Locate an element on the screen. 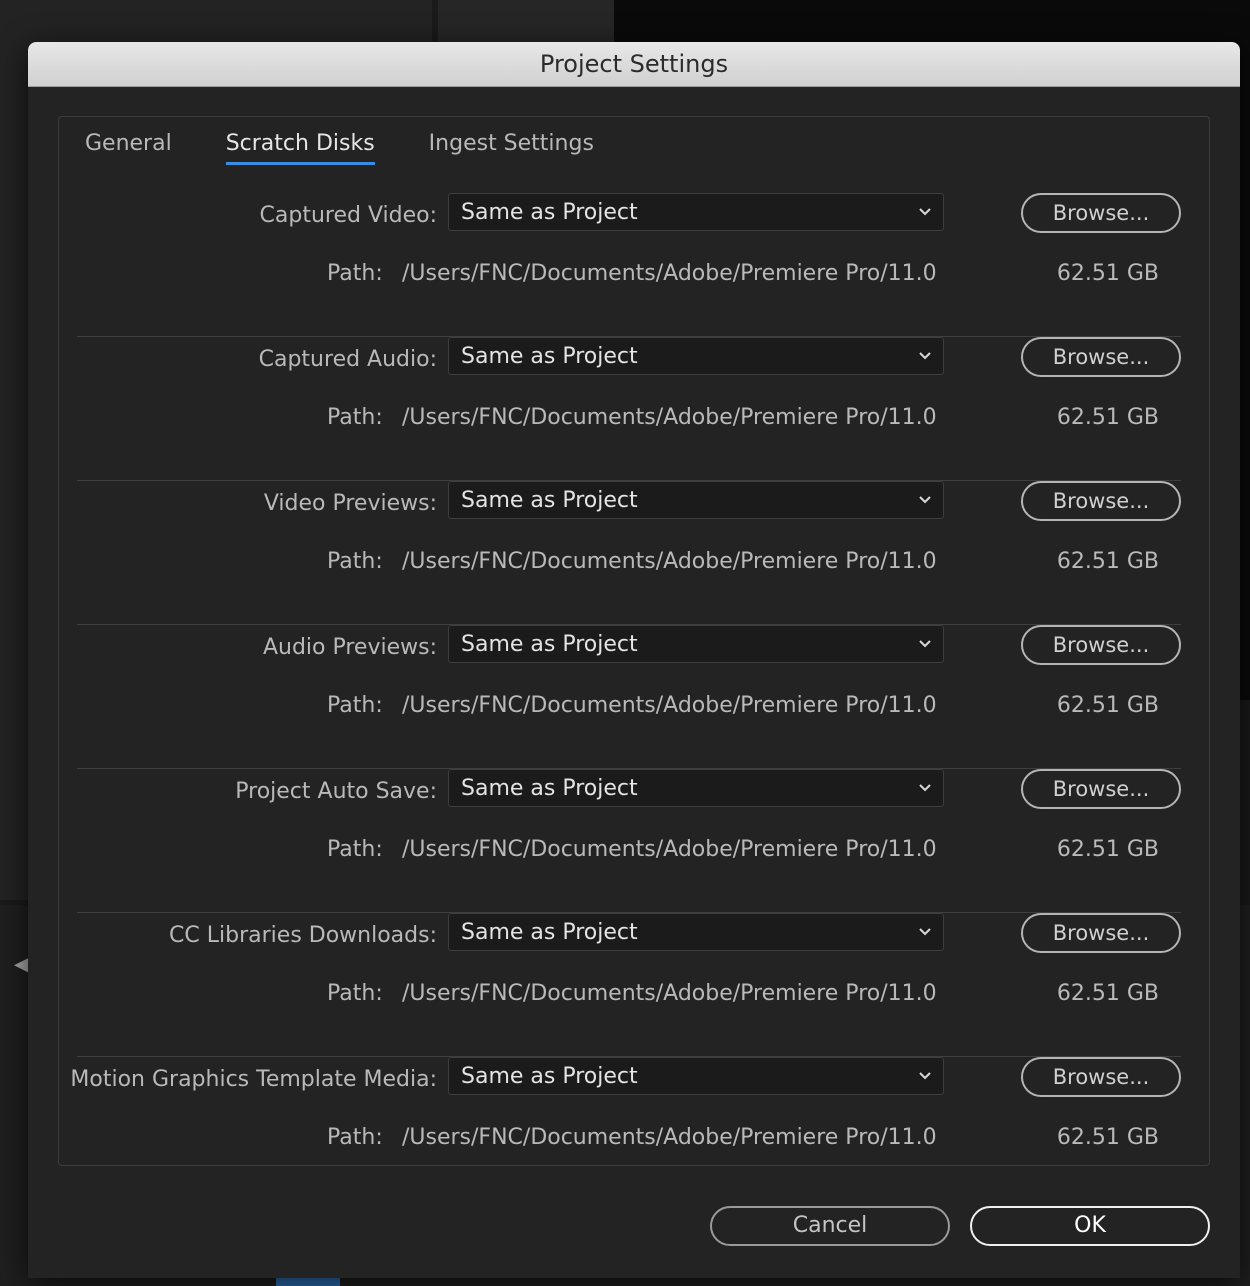 The width and height of the screenshot is (1250, 1286). tab-general: General is located at coordinates (128, 148).